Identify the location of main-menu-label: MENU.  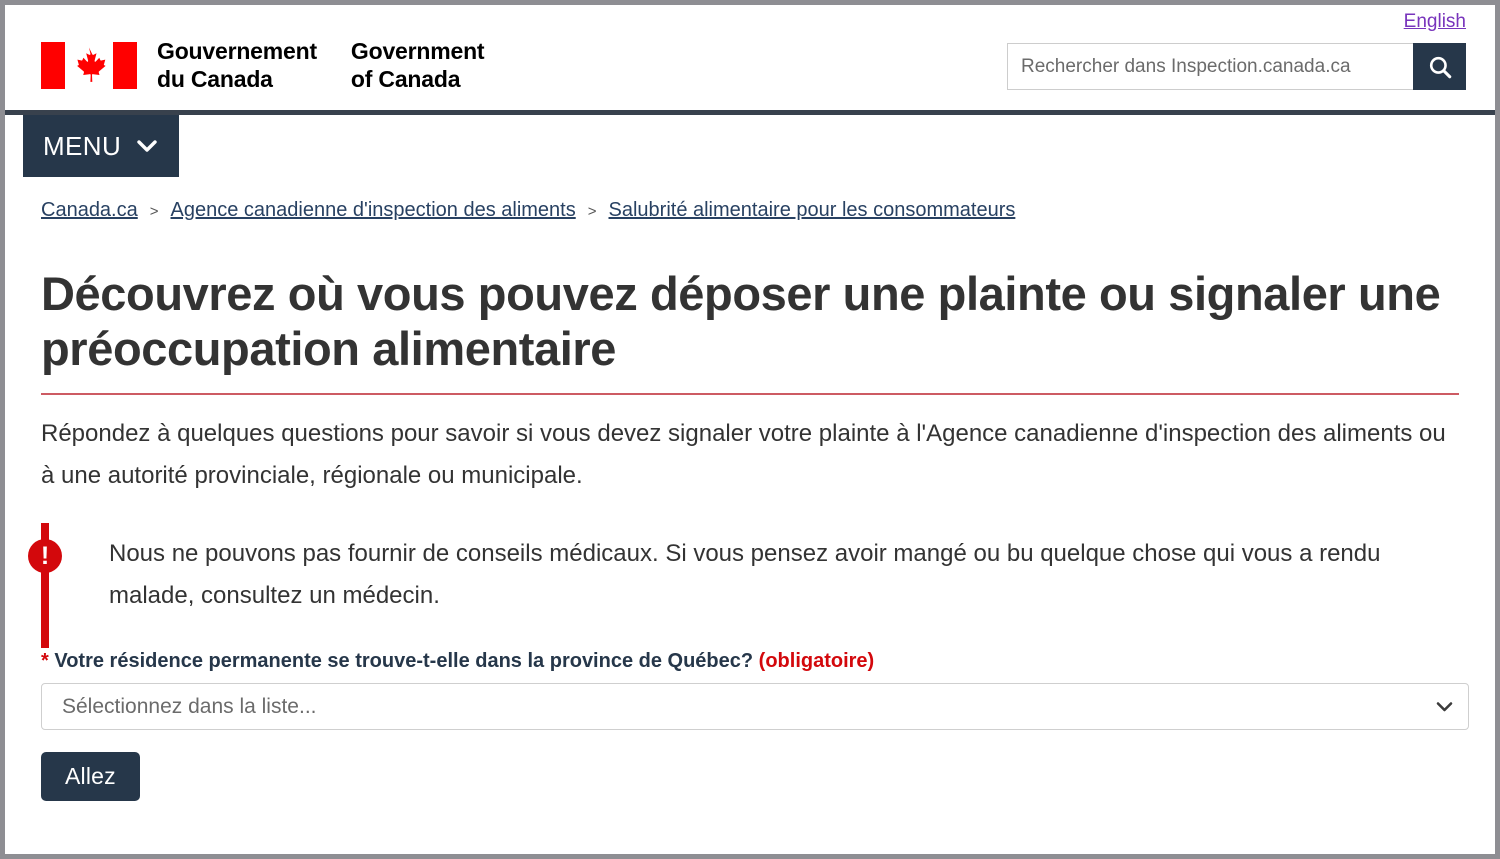
(82, 145).